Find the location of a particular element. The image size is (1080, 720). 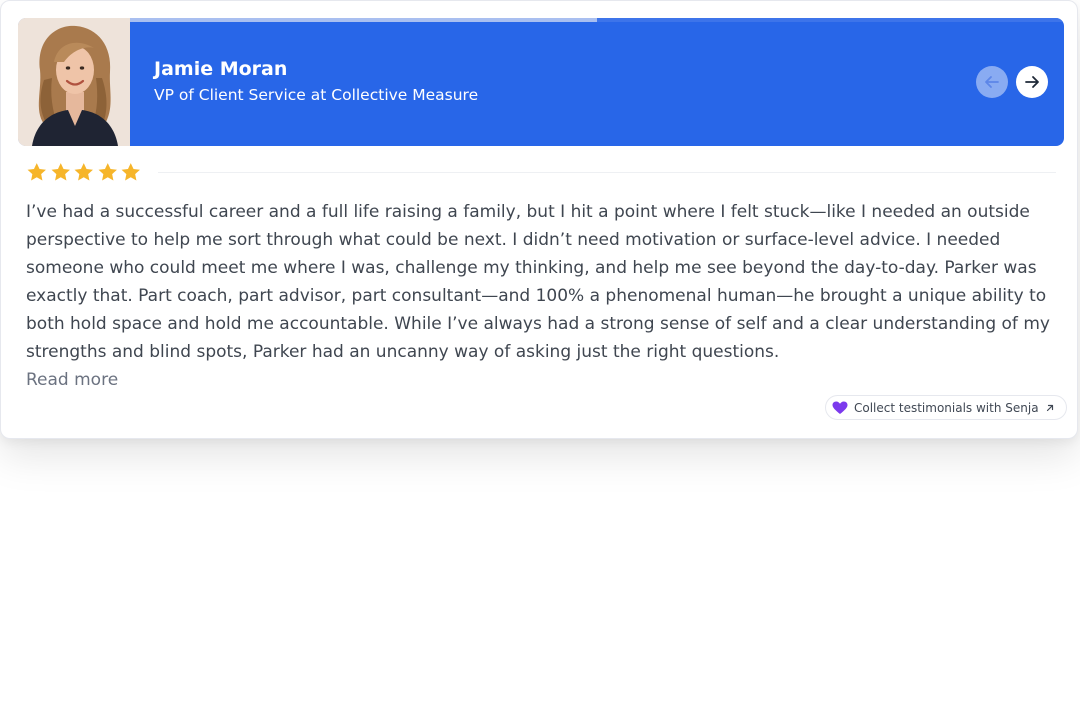

avatar is located at coordinates (74, 82).